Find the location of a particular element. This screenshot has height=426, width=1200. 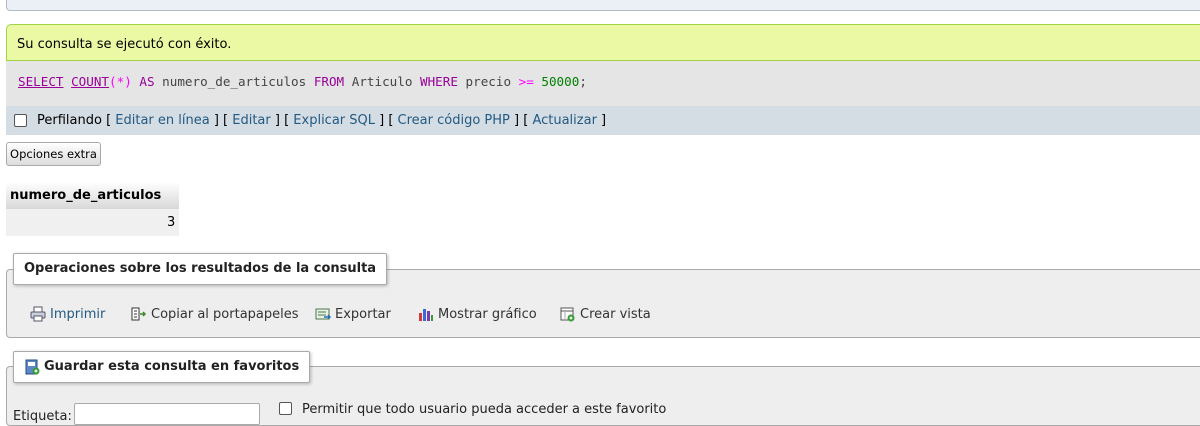

edit-link: Editar is located at coordinates (251, 120).